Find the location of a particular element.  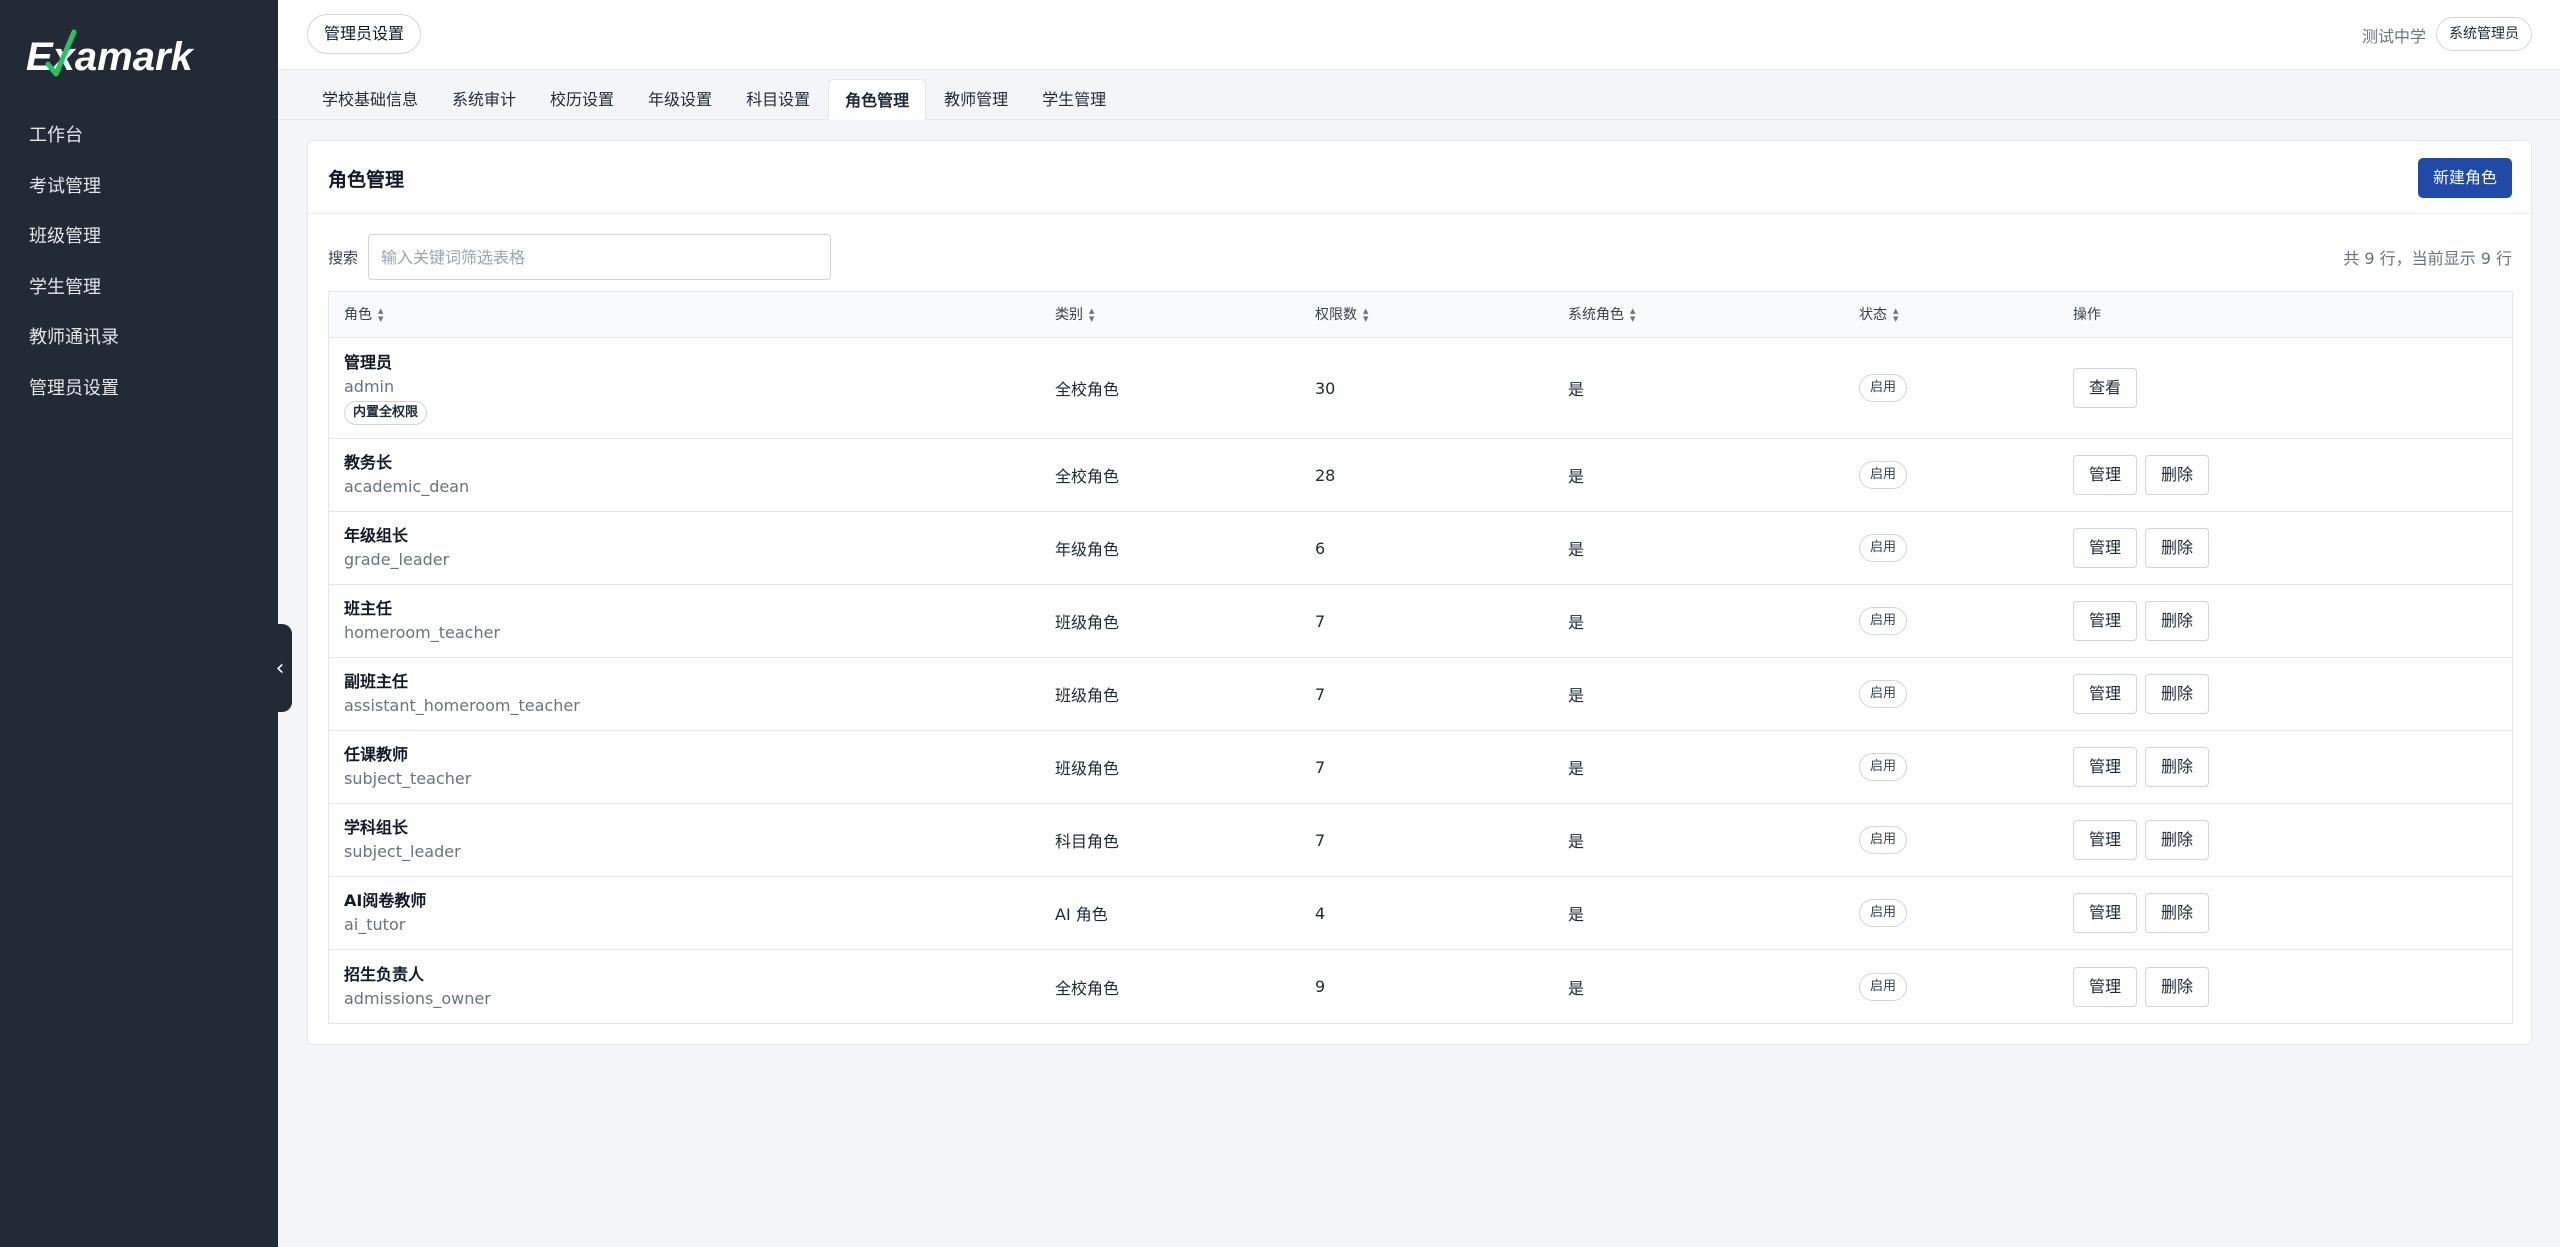

view-button: 查看 is located at coordinates (2105, 388).